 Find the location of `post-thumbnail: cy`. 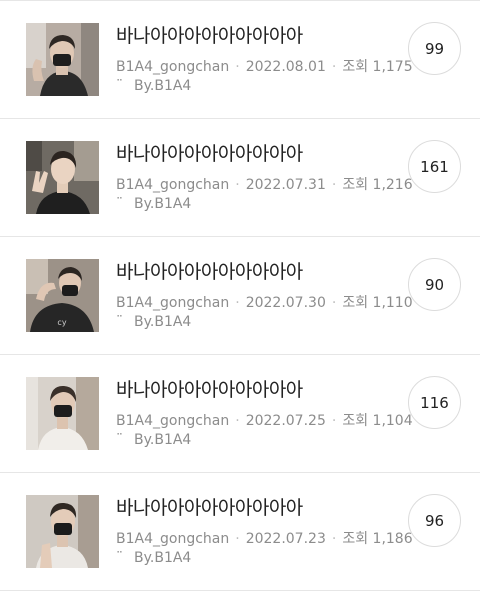

post-thumbnail: cy is located at coordinates (62, 295).